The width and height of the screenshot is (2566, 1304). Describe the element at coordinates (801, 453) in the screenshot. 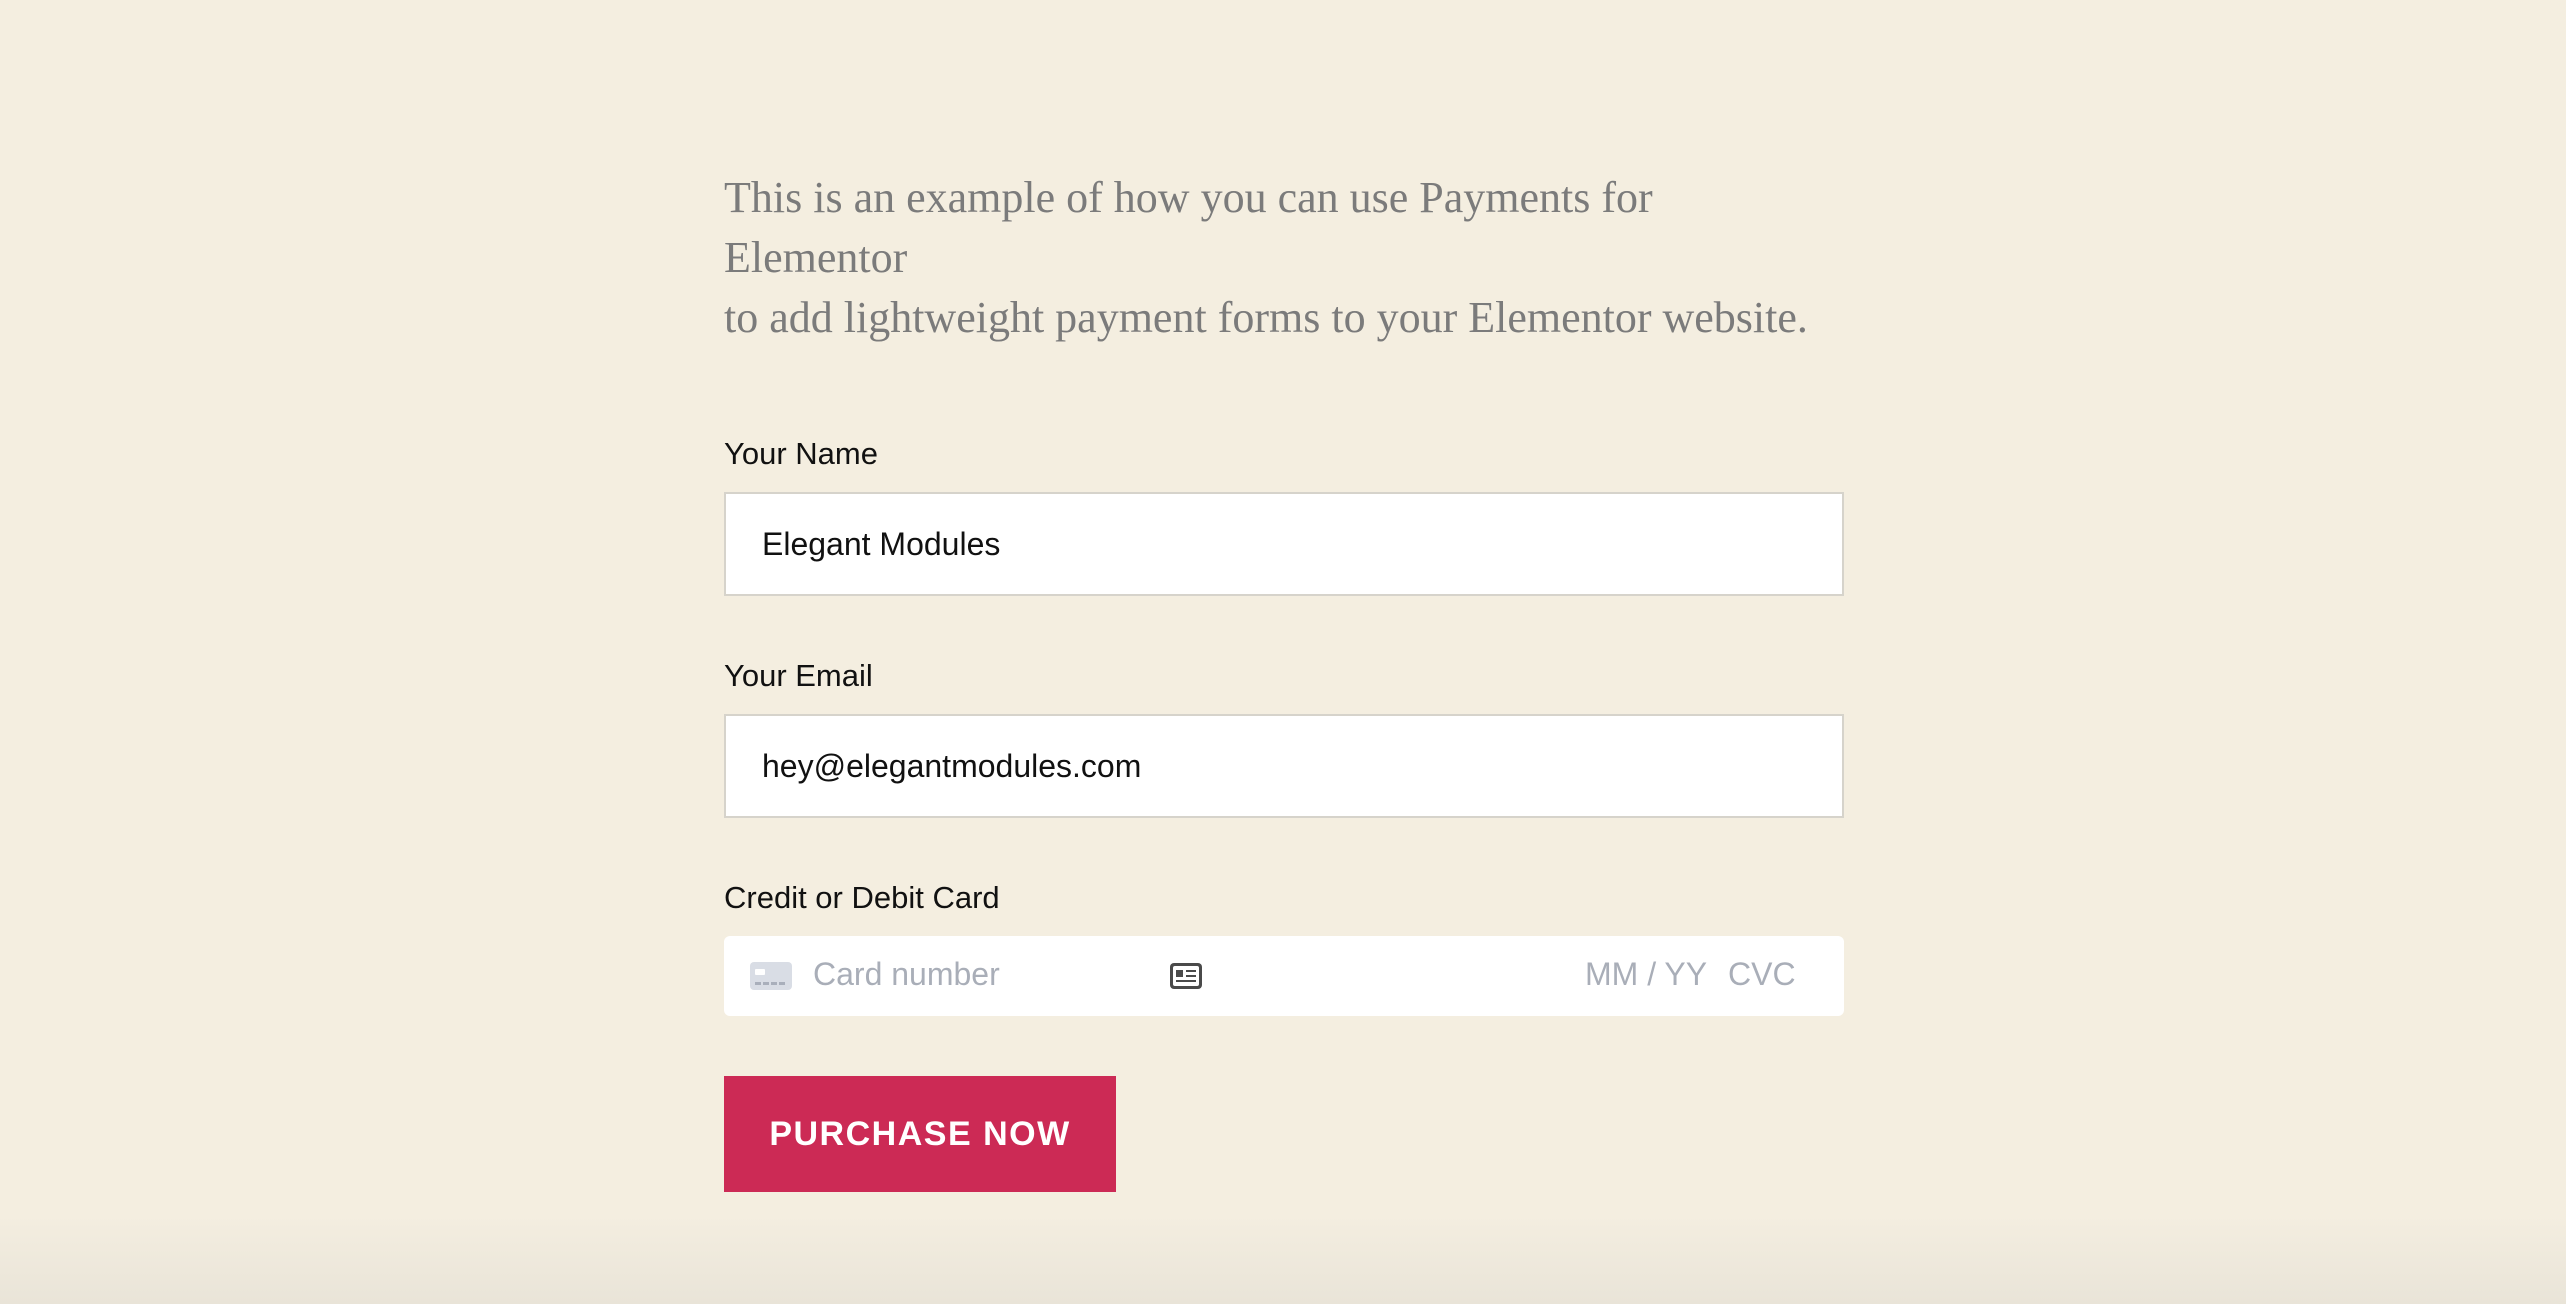

I see `name-label: Your Name` at that location.